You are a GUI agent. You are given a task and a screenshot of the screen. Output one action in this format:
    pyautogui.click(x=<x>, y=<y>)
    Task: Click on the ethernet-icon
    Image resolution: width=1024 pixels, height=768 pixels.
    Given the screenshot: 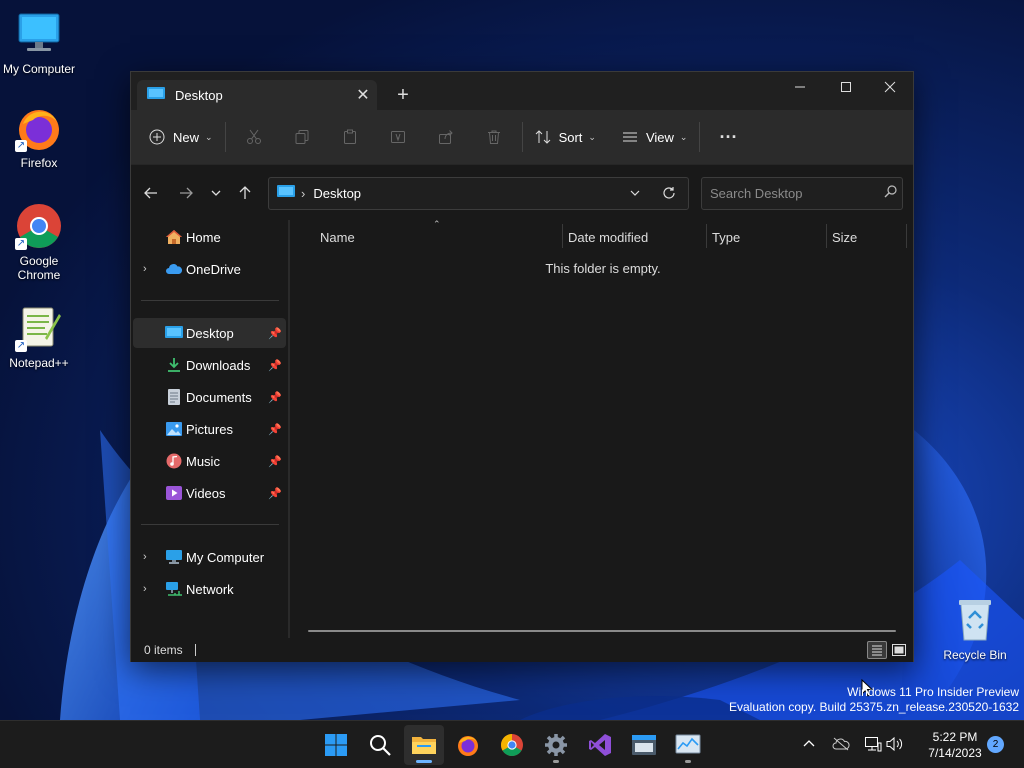 What is the action you would take?
    pyautogui.click(x=873, y=744)
    